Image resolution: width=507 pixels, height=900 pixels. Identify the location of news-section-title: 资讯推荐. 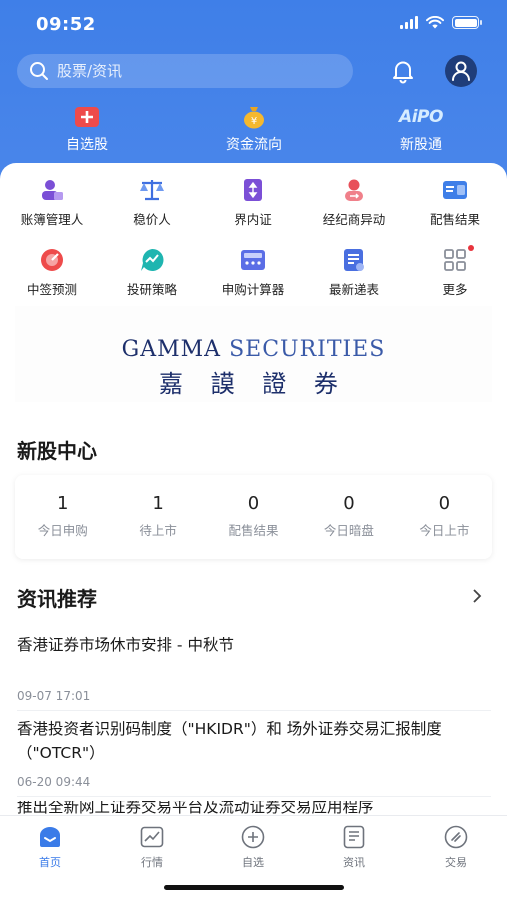
(57, 599).